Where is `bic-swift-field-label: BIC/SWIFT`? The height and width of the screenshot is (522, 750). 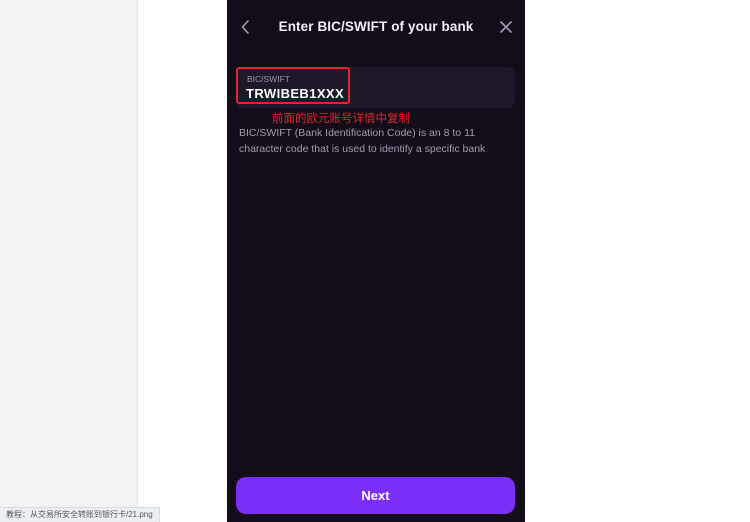
bic-swift-field-label: BIC/SWIFT is located at coordinates (268, 79).